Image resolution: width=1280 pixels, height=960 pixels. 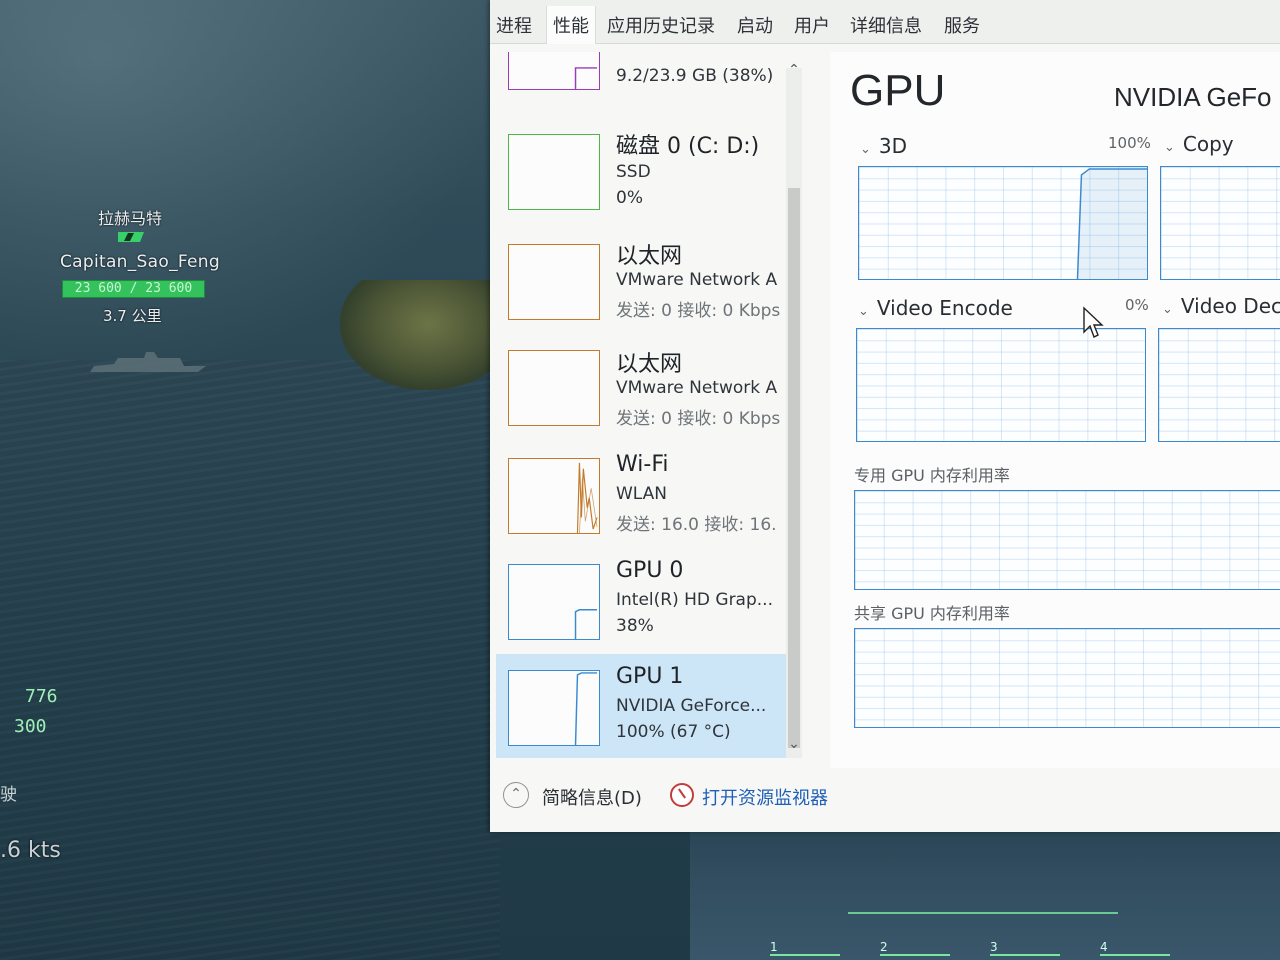 What do you see at coordinates (516, 795) in the screenshot?
I see `chevron-up-icon: ⌃` at bounding box center [516, 795].